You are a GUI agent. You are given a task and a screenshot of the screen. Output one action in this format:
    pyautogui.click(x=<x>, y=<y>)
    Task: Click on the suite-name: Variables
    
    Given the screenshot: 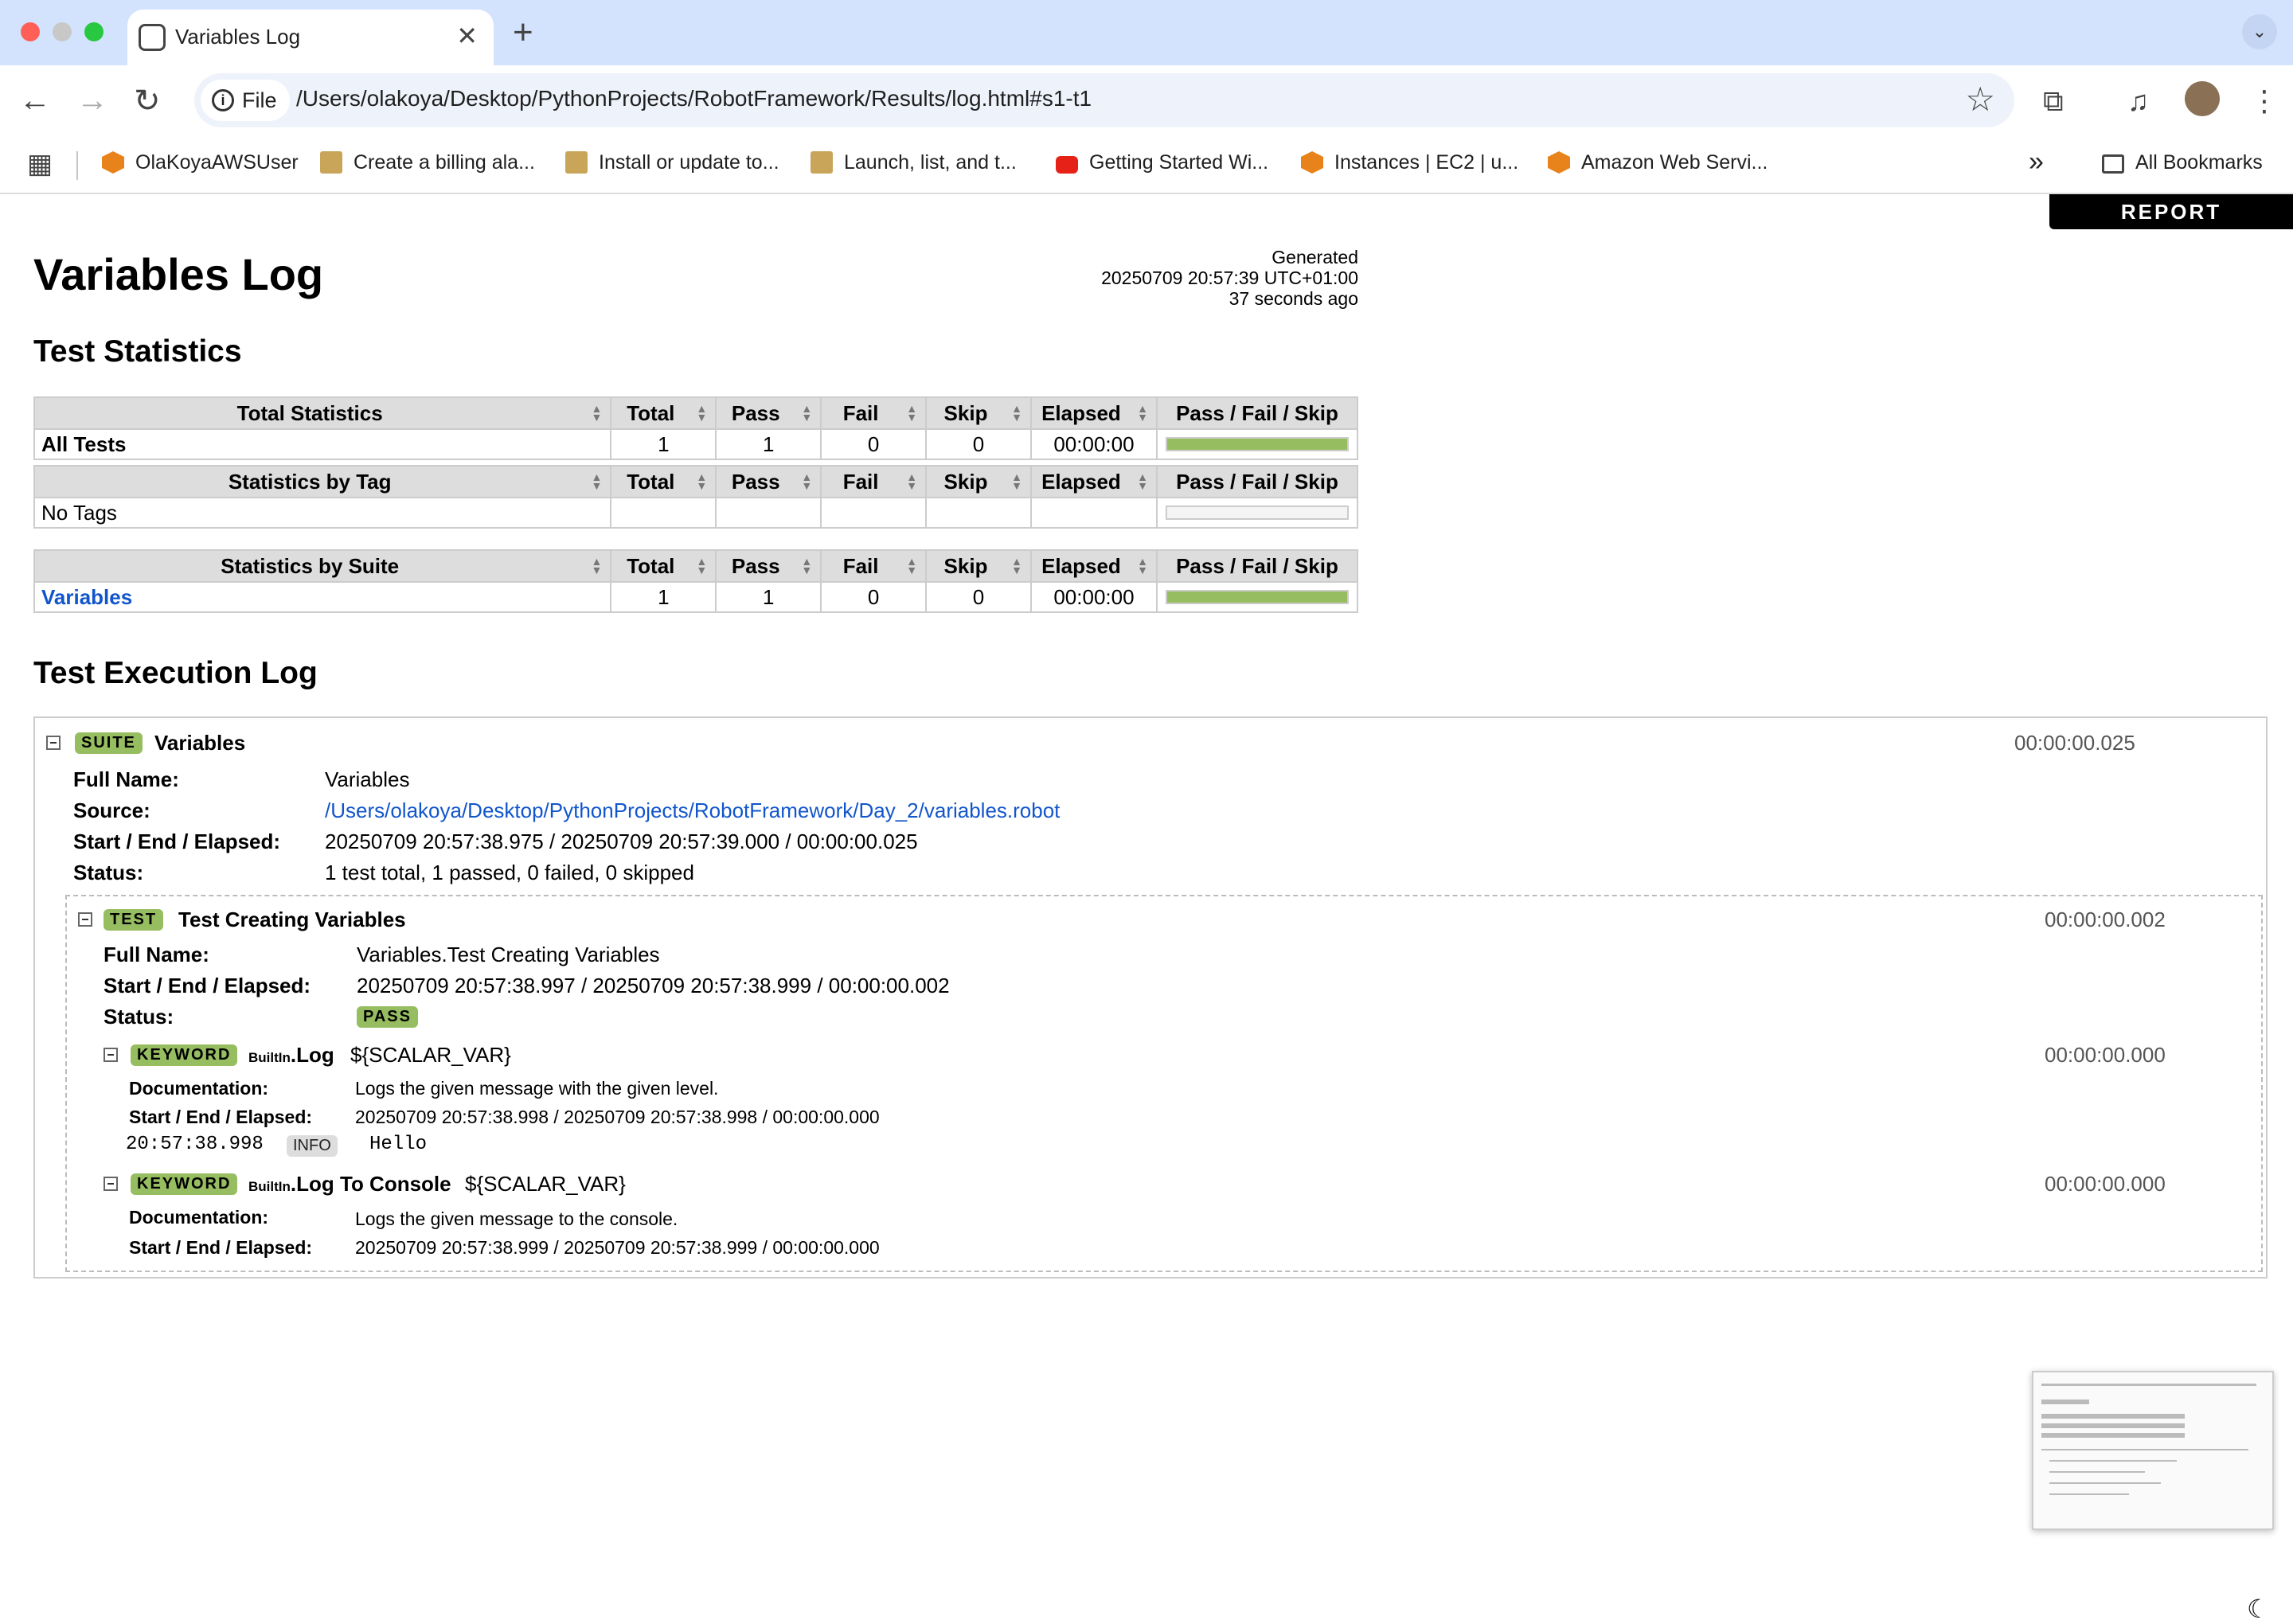 What is the action you would take?
    pyautogui.click(x=199, y=743)
    